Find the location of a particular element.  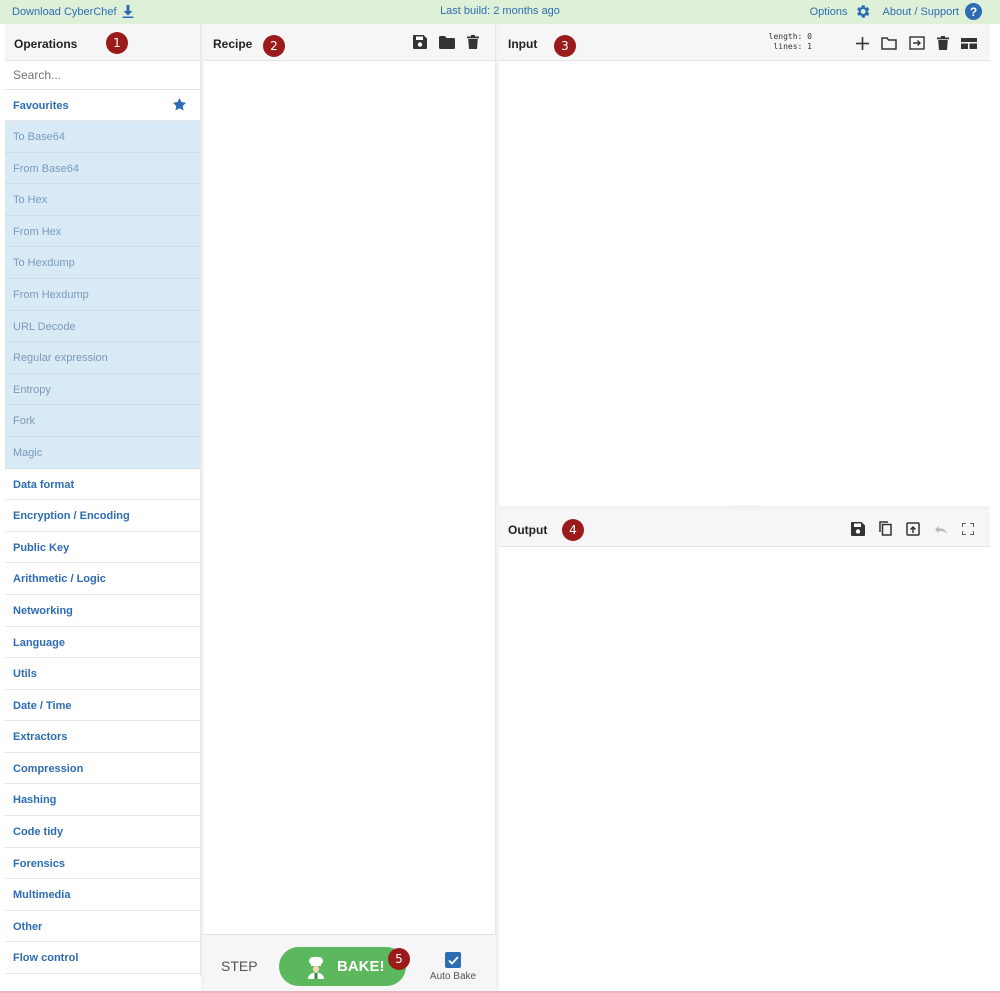

last-build-text: Last build: 2 months ago is located at coordinates (500, 11).